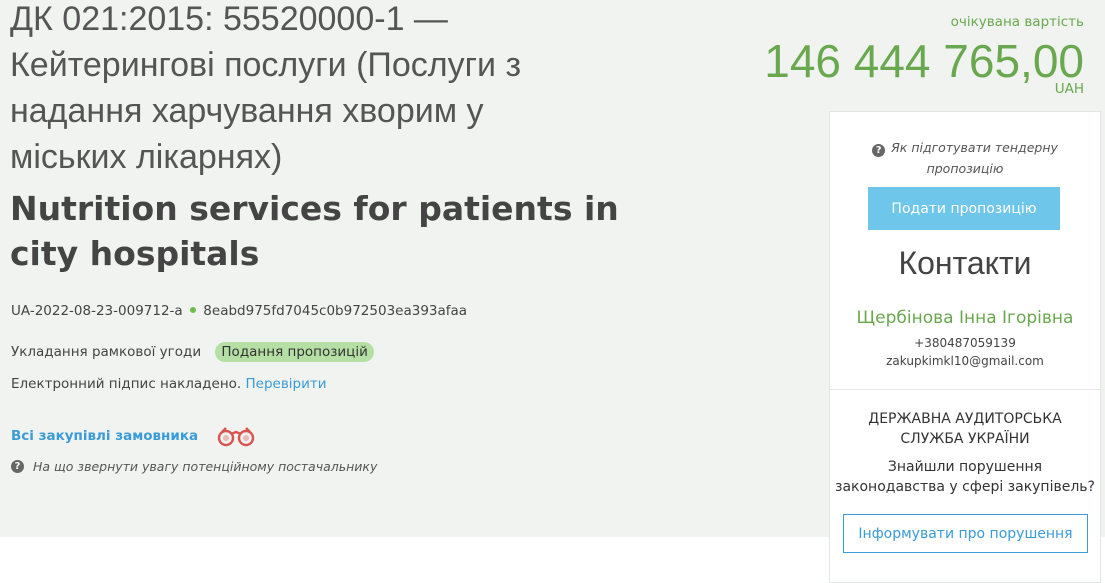 This screenshot has width=1105, height=583. What do you see at coordinates (126, 384) in the screenshot?
I see `signature-text: Електронний підпис накладено.` at bounding box center [126, 384].